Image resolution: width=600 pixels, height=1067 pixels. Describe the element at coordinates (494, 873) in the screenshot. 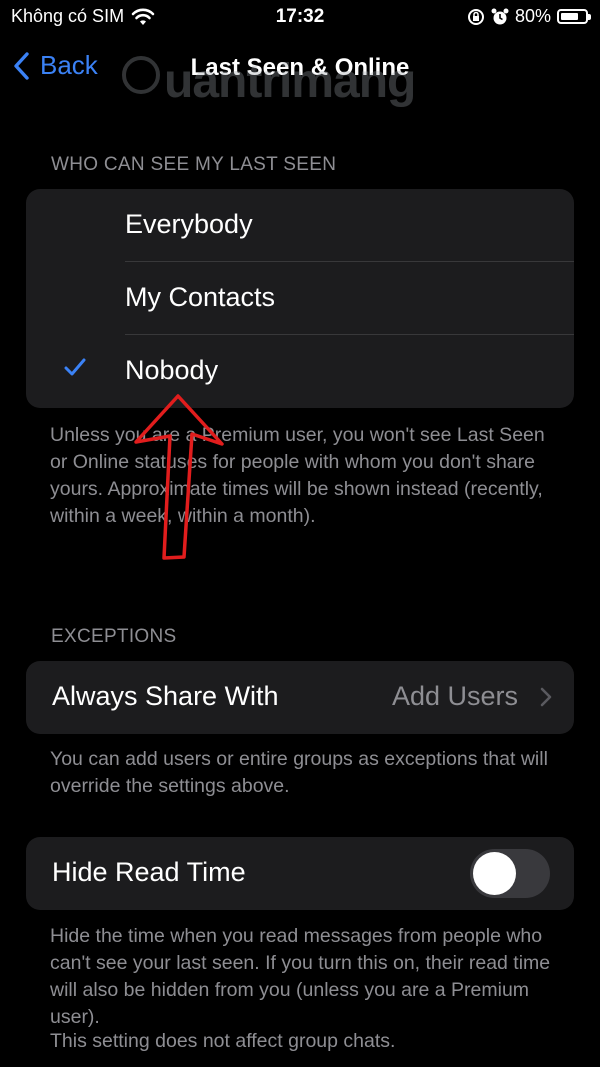

I see `toggle-knob` at that location.